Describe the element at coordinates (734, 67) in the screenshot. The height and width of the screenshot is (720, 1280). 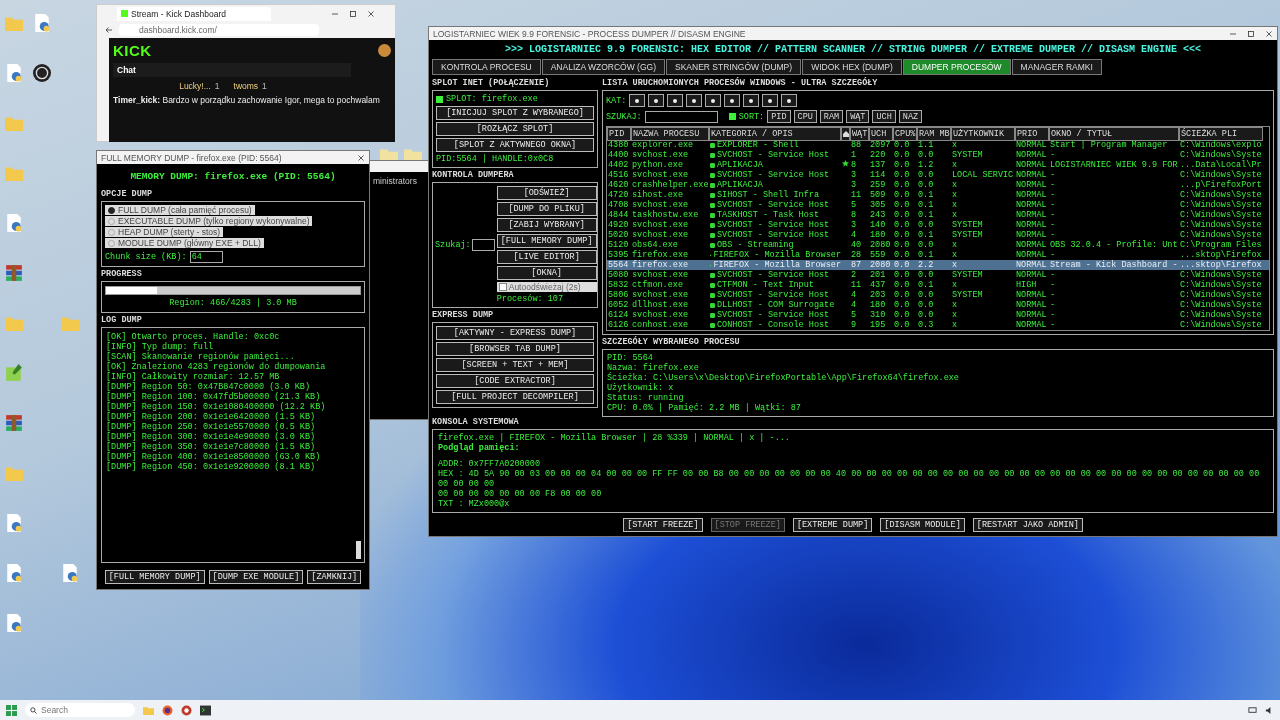
I see `tab: SKANER STRINGÓW (DUMP)` at that location.